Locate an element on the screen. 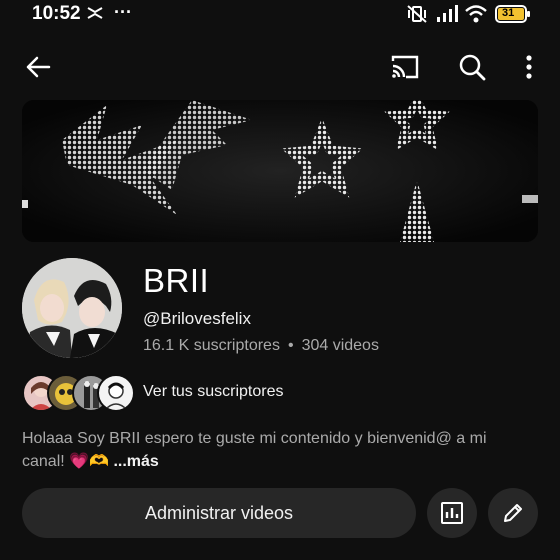  wifi-icon is located at coordinates (476, 16).